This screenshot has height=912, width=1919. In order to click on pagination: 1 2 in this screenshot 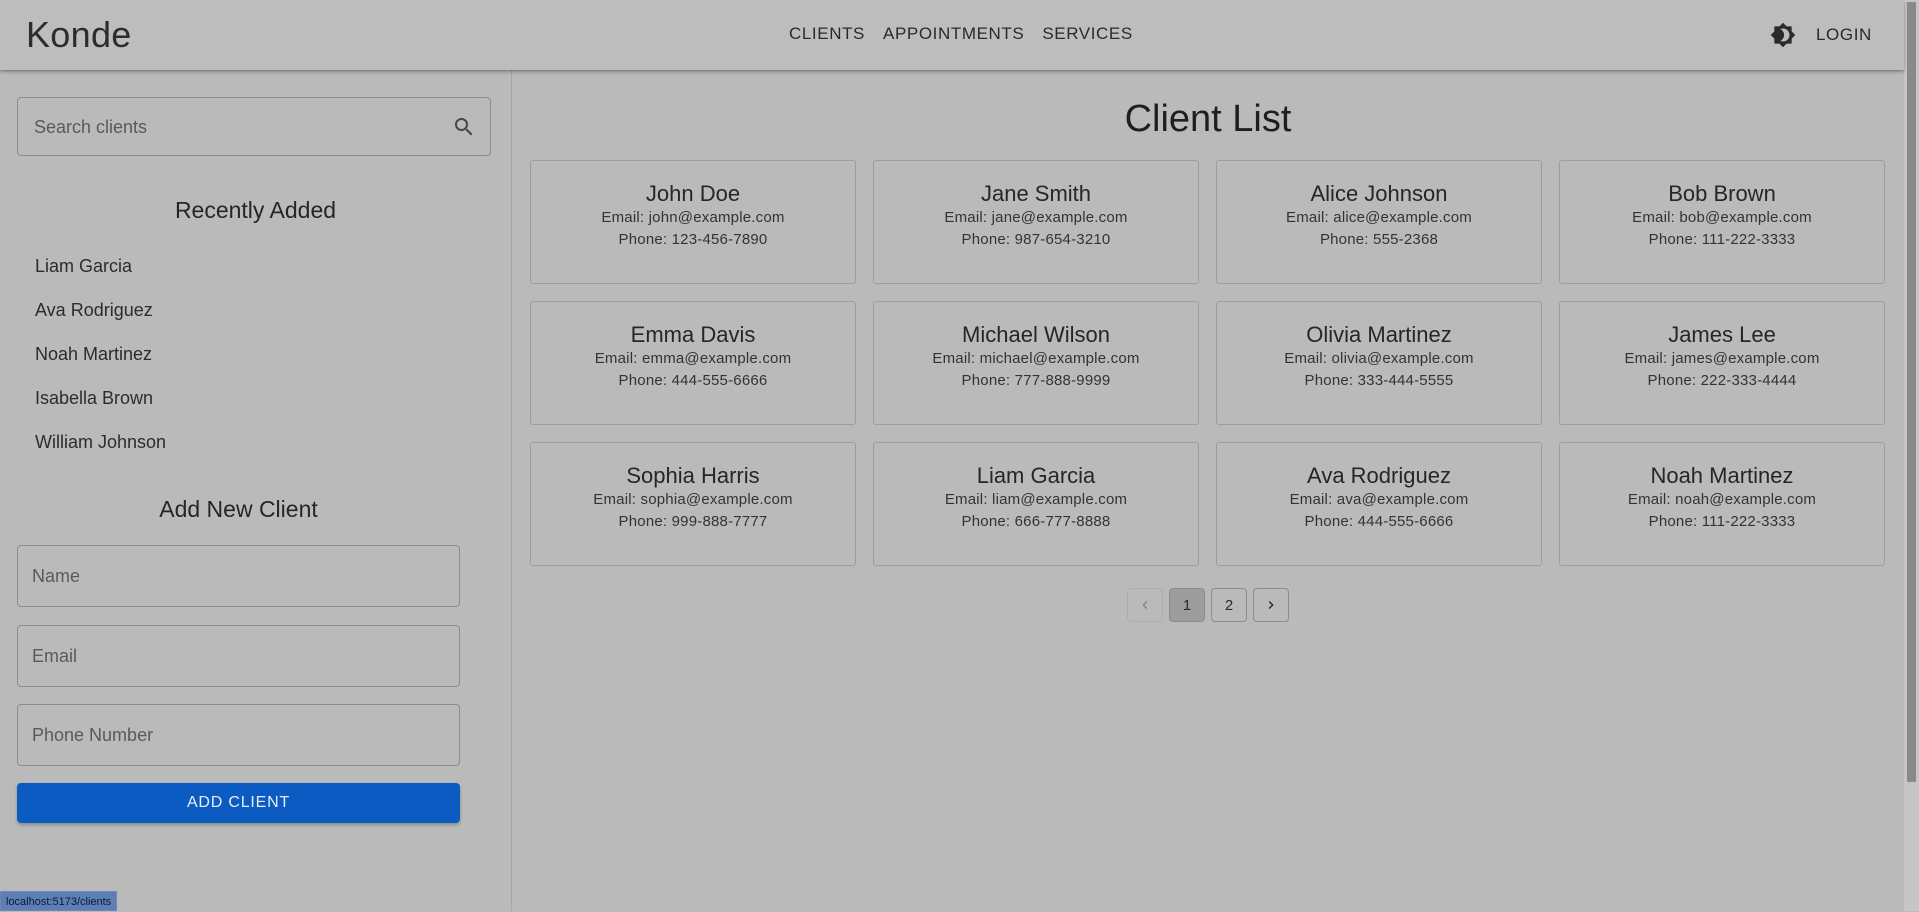, I will do `click(1208, 605)`.